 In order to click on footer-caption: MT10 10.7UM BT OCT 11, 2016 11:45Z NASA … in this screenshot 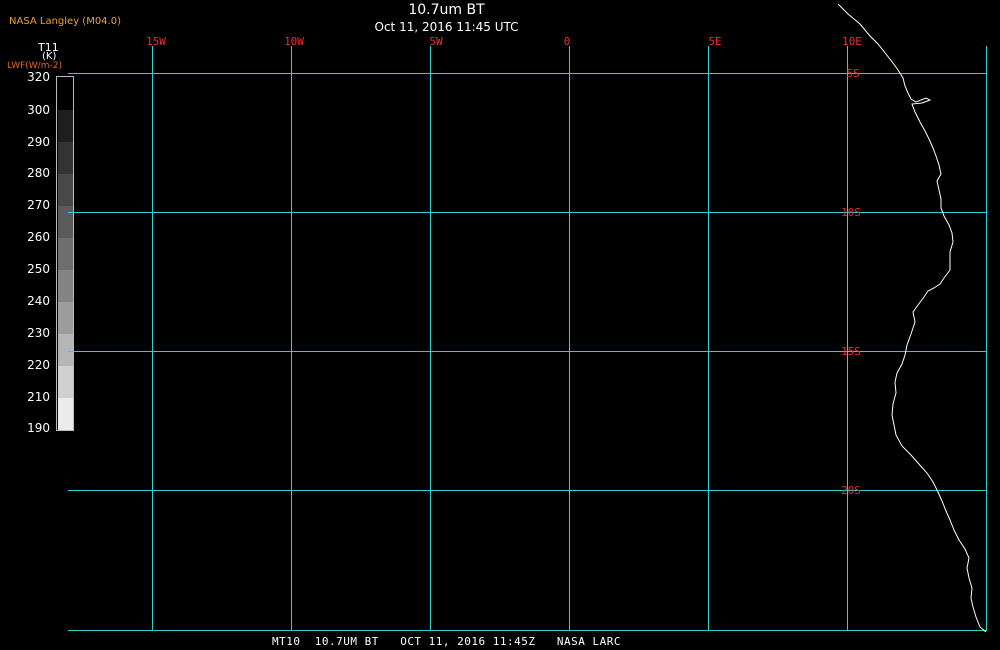, I will do `click(446, 641)`.